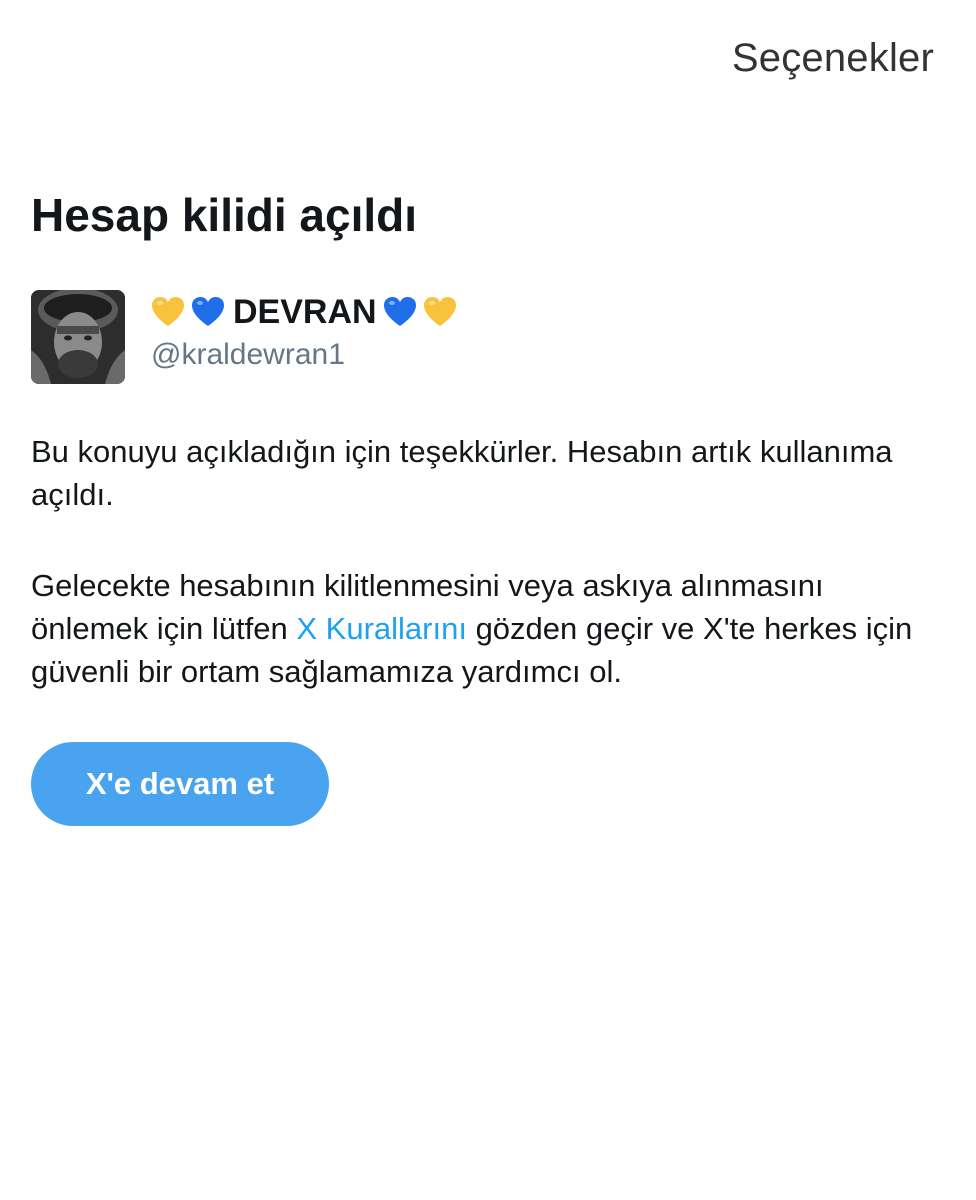 The image size is (976, 1200). I want to click on display-name: DEVRAN, so click(307, 312).